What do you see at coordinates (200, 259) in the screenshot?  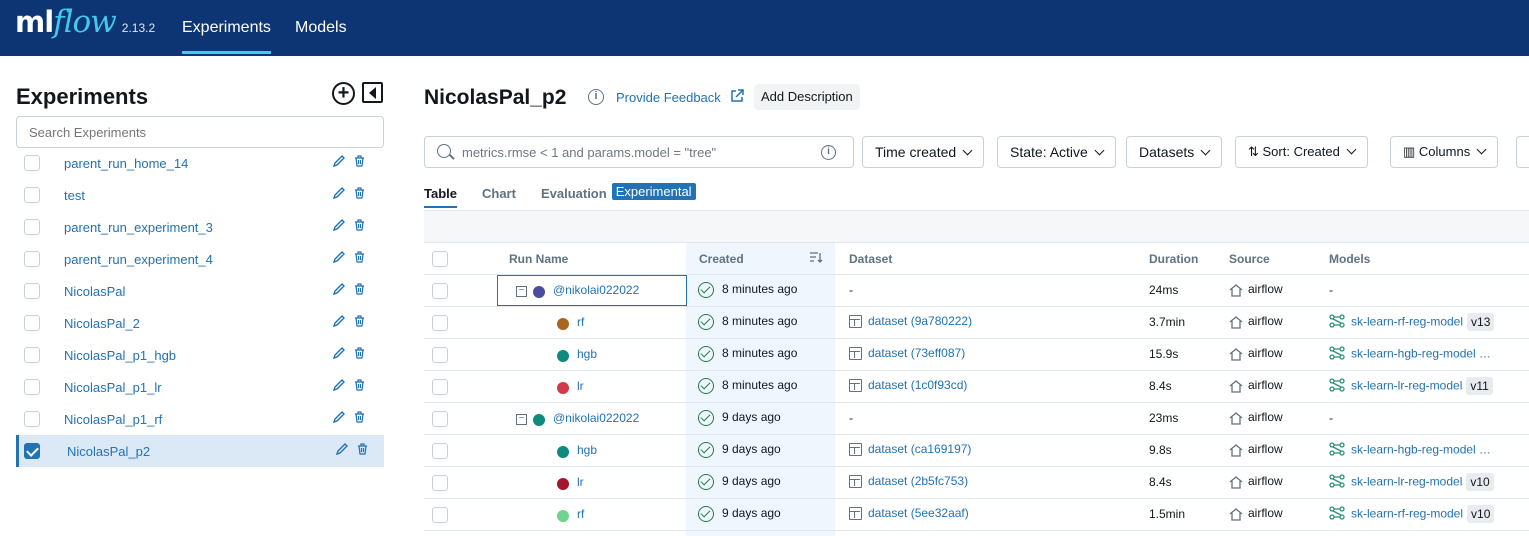 I see `experiment-list-item: parent_run_experiment_4` at bounding box center [200, 259].